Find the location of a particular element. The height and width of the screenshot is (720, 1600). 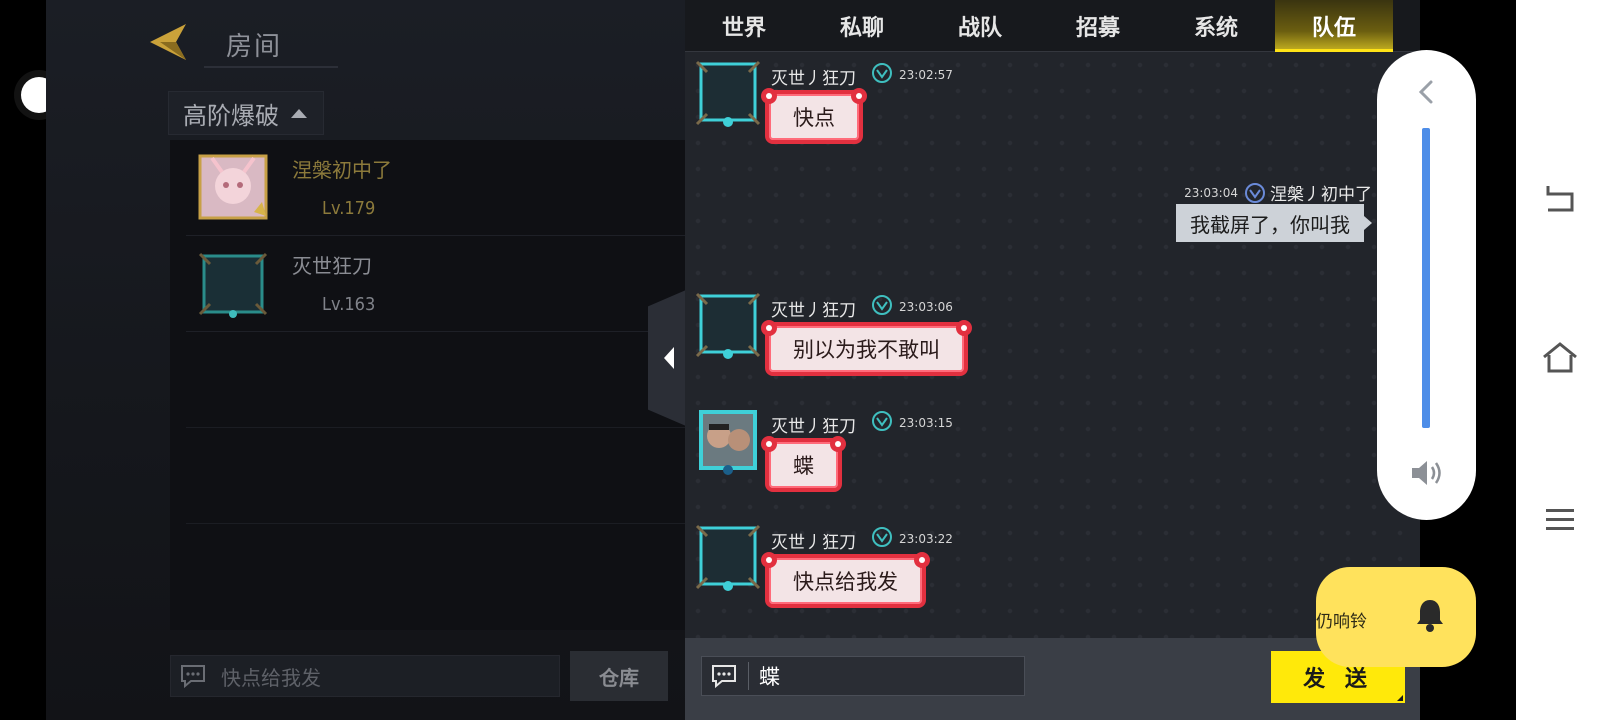

message-text: 快点 is located at coordinates (814, 118).